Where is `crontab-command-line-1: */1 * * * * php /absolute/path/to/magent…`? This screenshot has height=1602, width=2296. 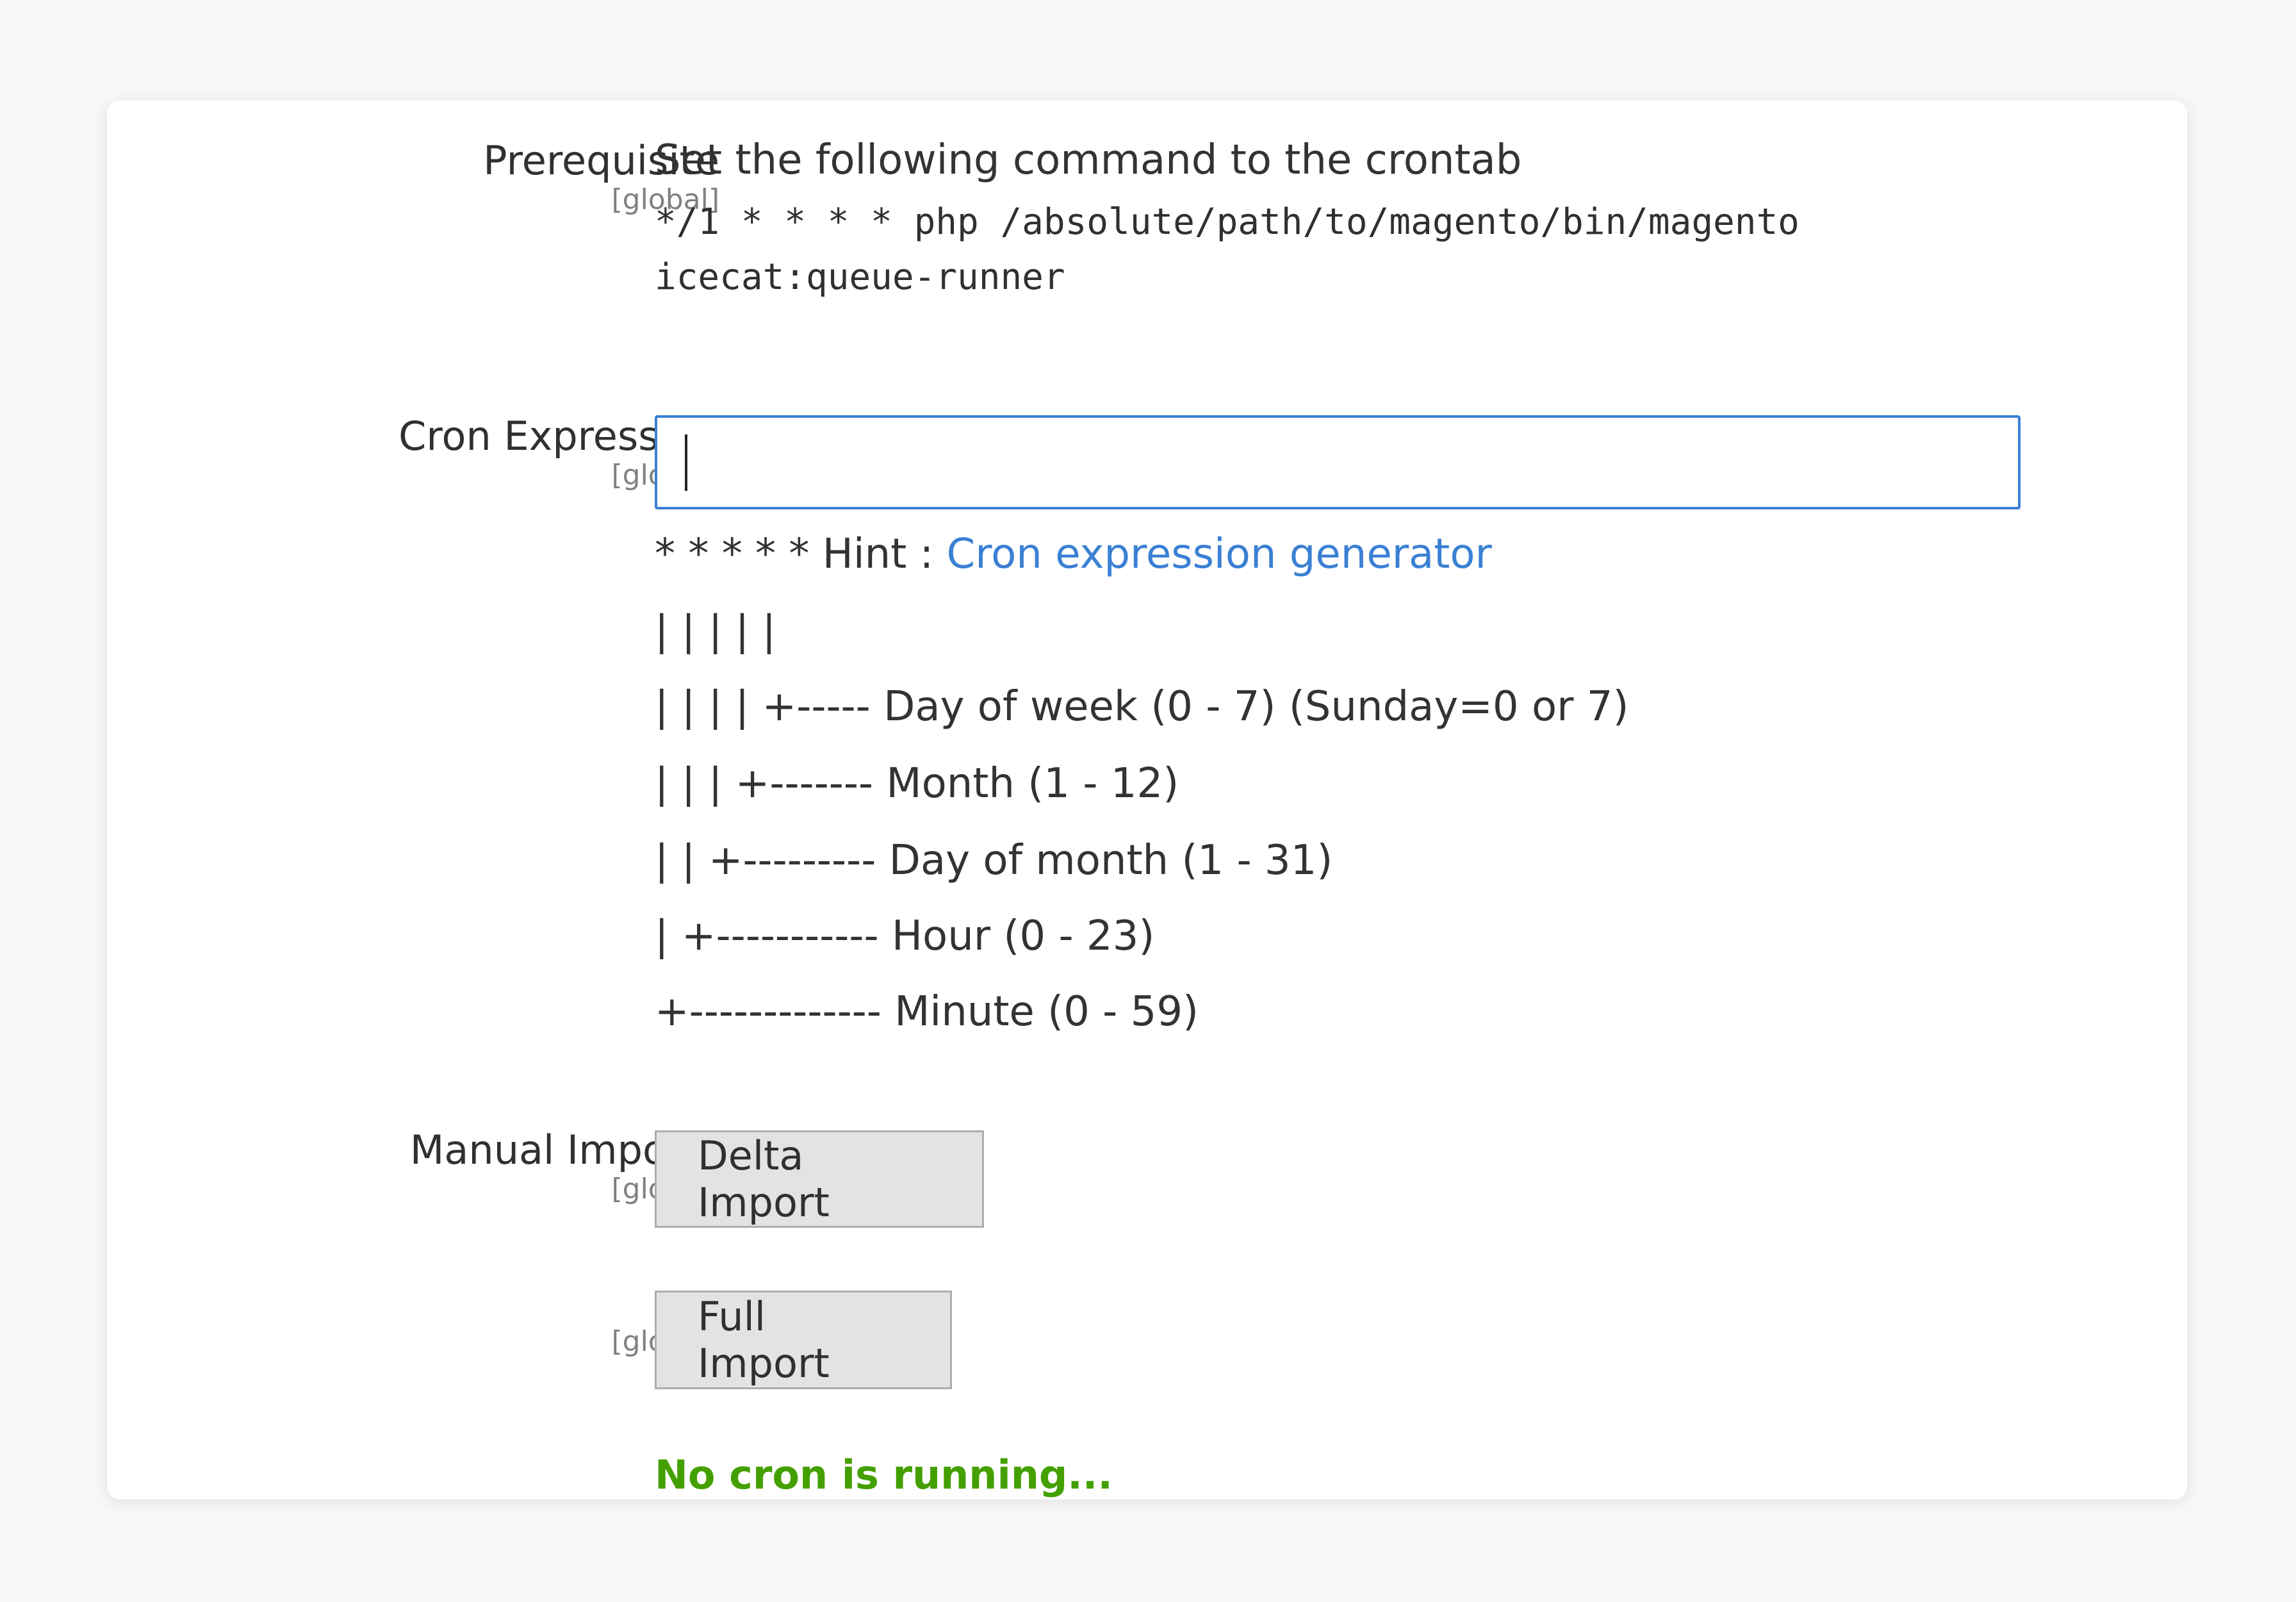 crontab-command-line-1: */1 * * * * php /absolute/path/to/magent… is located at coordinates (1227, 222).